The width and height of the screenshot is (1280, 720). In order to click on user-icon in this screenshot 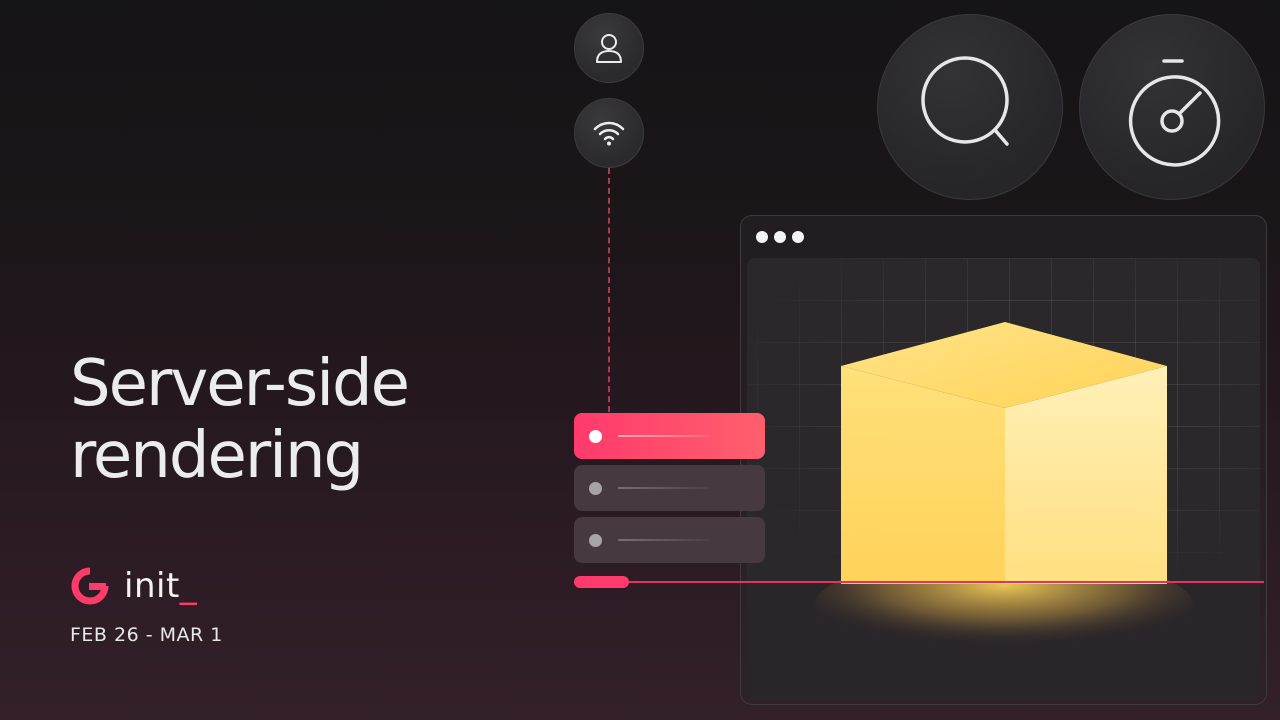, I will do `click(609, 48)`.